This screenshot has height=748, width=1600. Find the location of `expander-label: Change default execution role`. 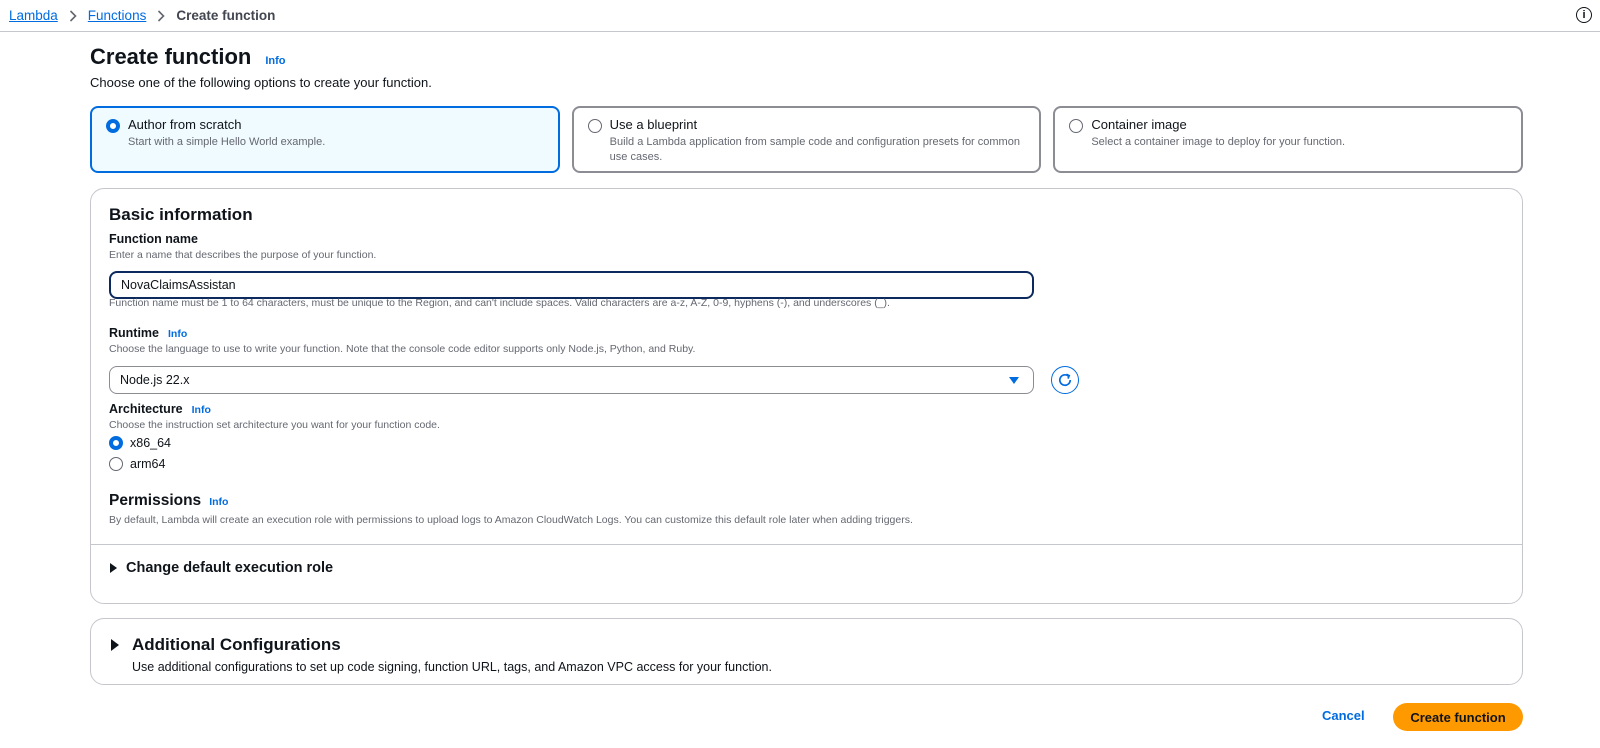

expander-label: Change default execution role is located at coordinates (230, 568).